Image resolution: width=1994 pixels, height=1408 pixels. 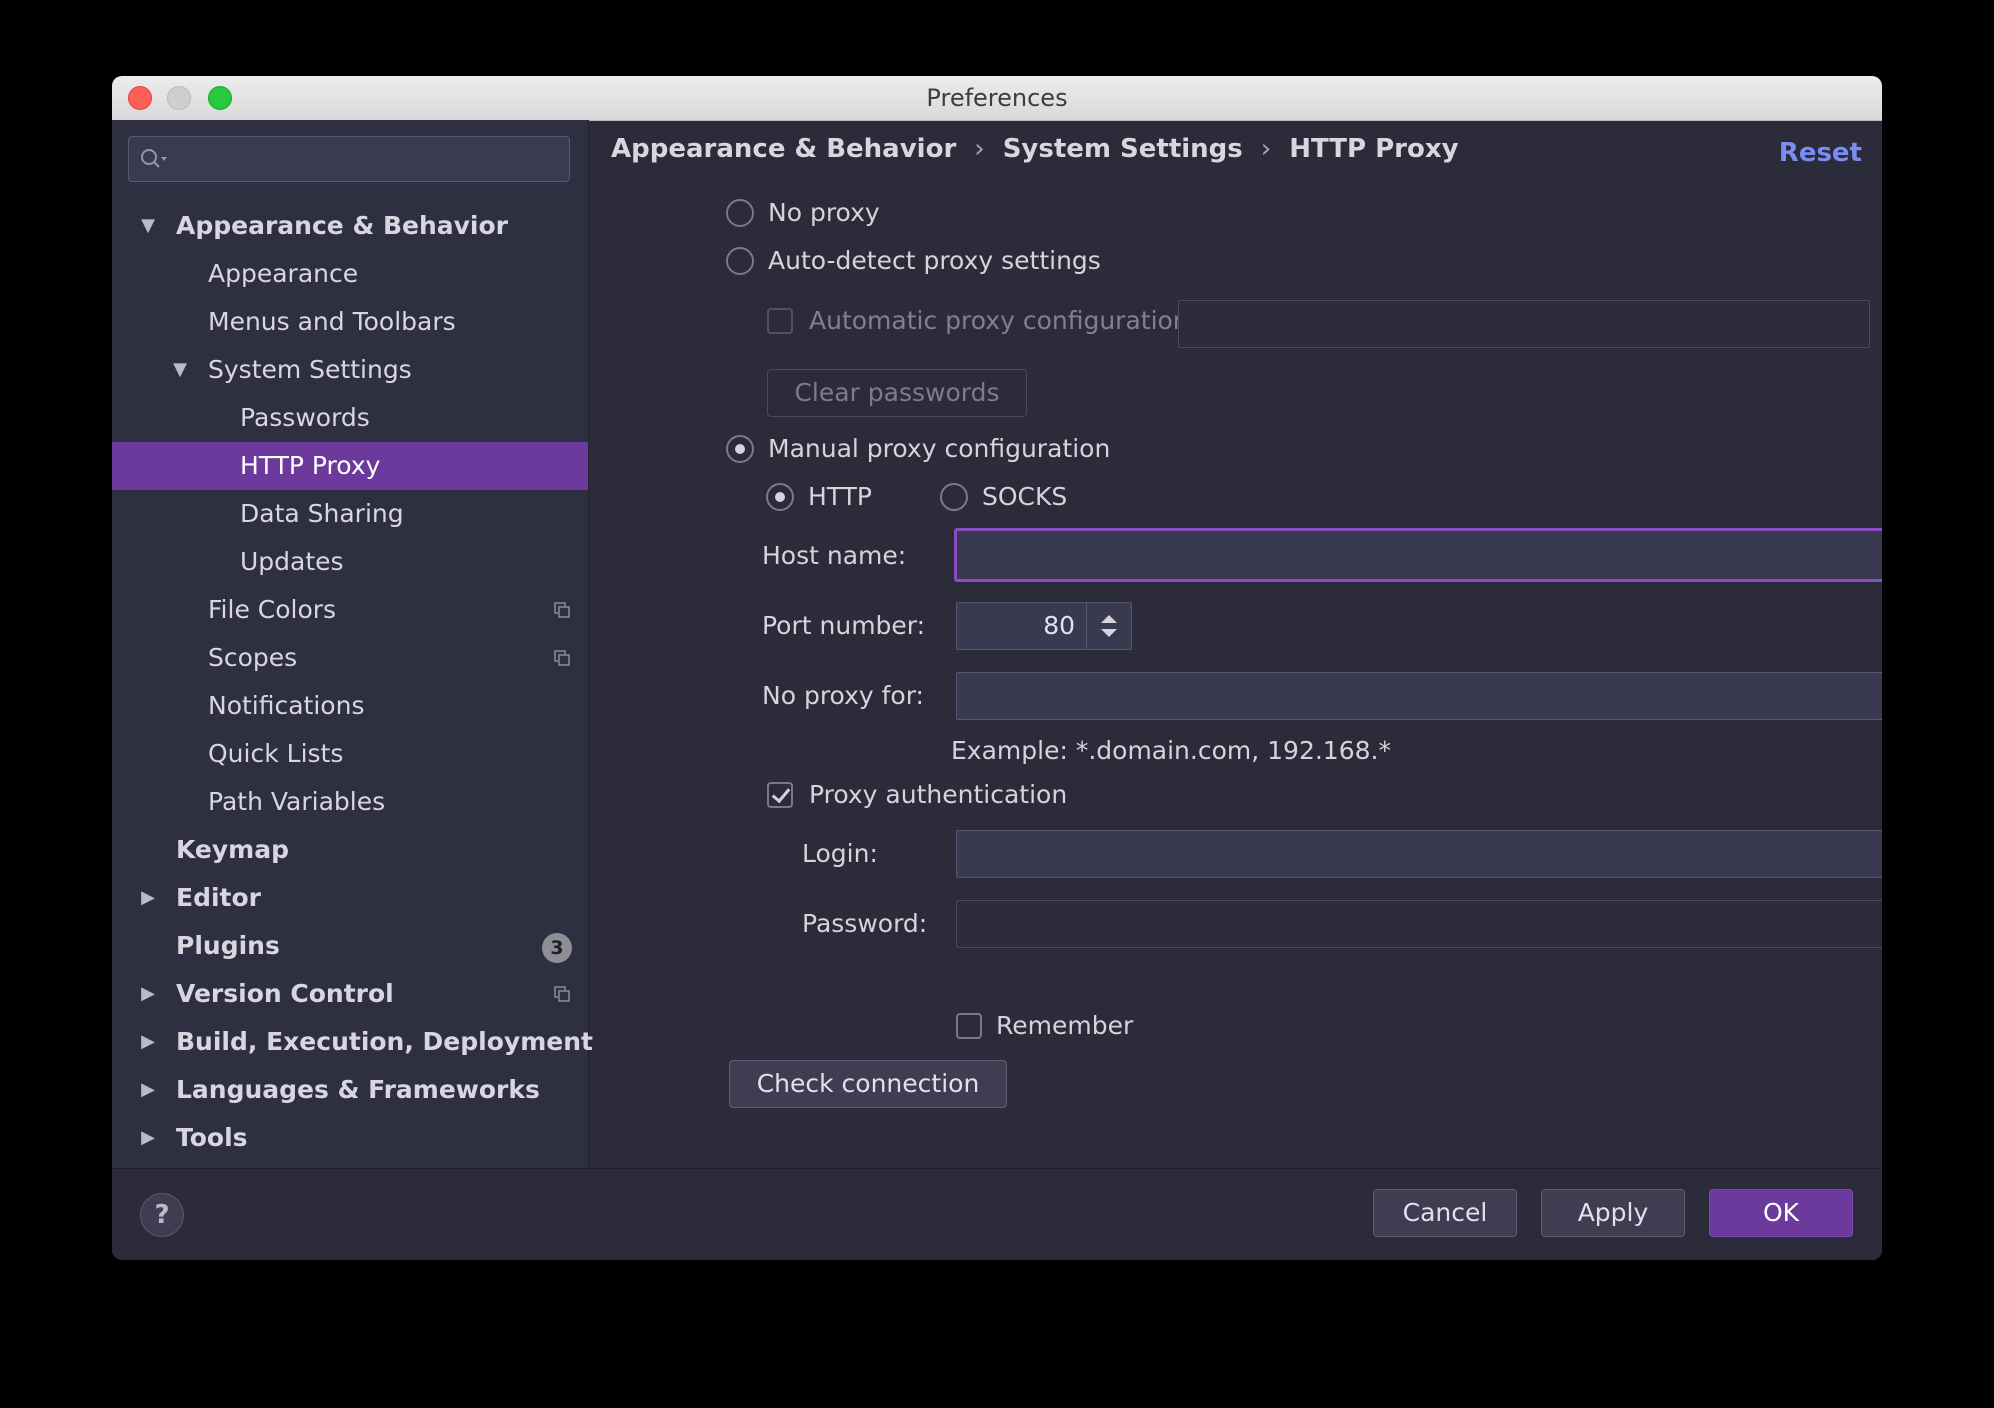 What do you see at coordinates (1613, 1213) in the screenshot?
I see `apply-button: Apply` at bounding box center [1613, 1213].